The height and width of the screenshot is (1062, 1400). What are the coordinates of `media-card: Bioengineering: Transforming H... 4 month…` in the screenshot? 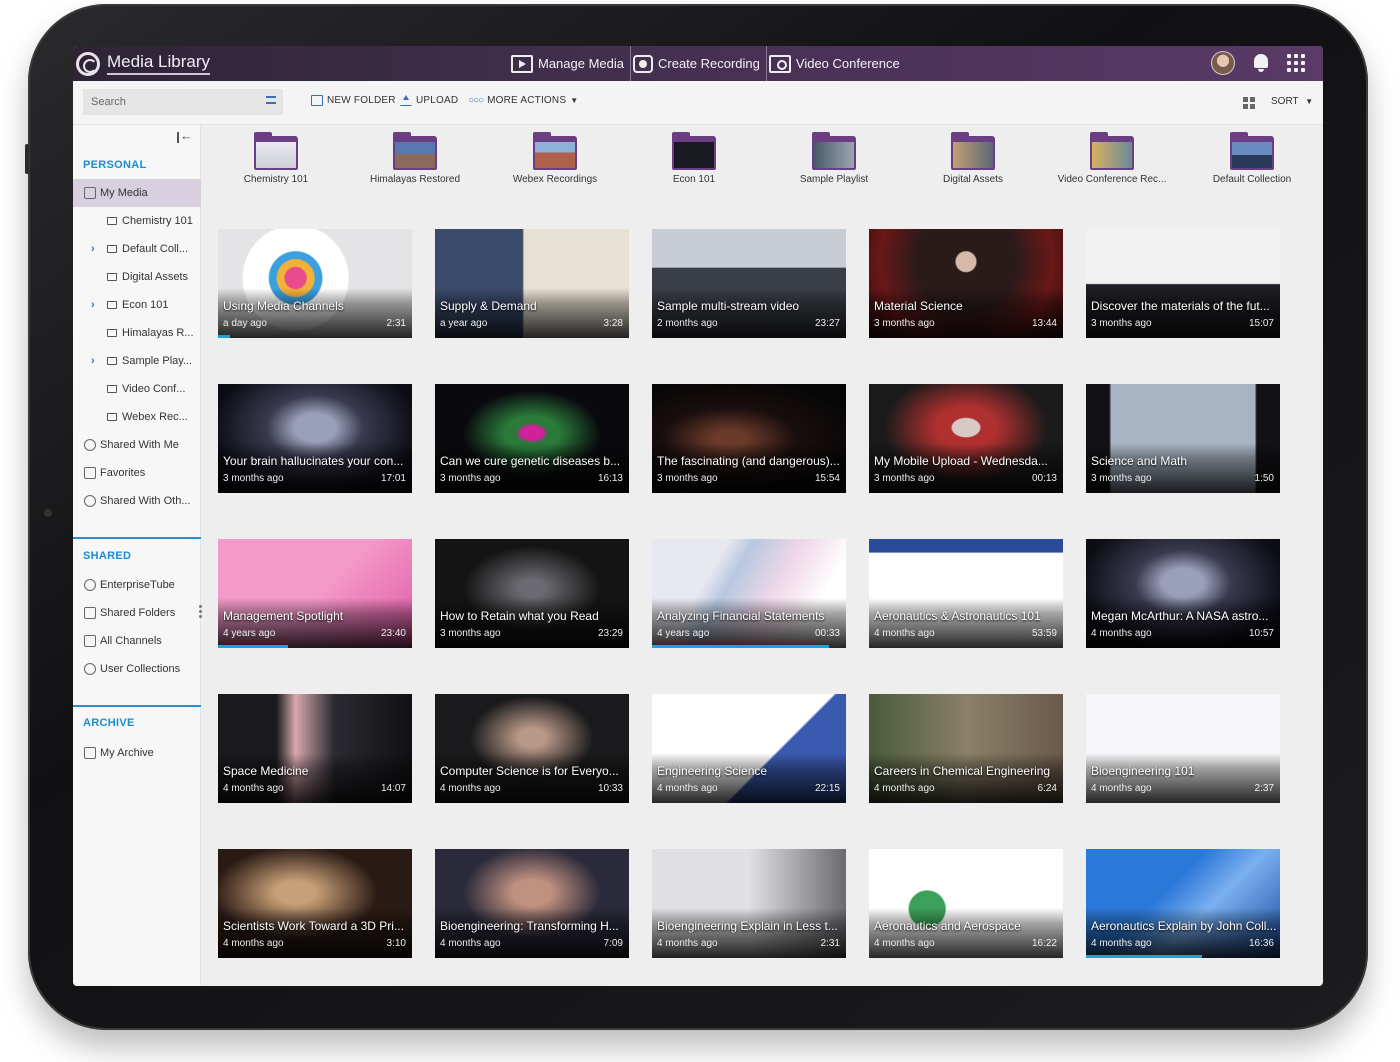 It's located at (532, 903).